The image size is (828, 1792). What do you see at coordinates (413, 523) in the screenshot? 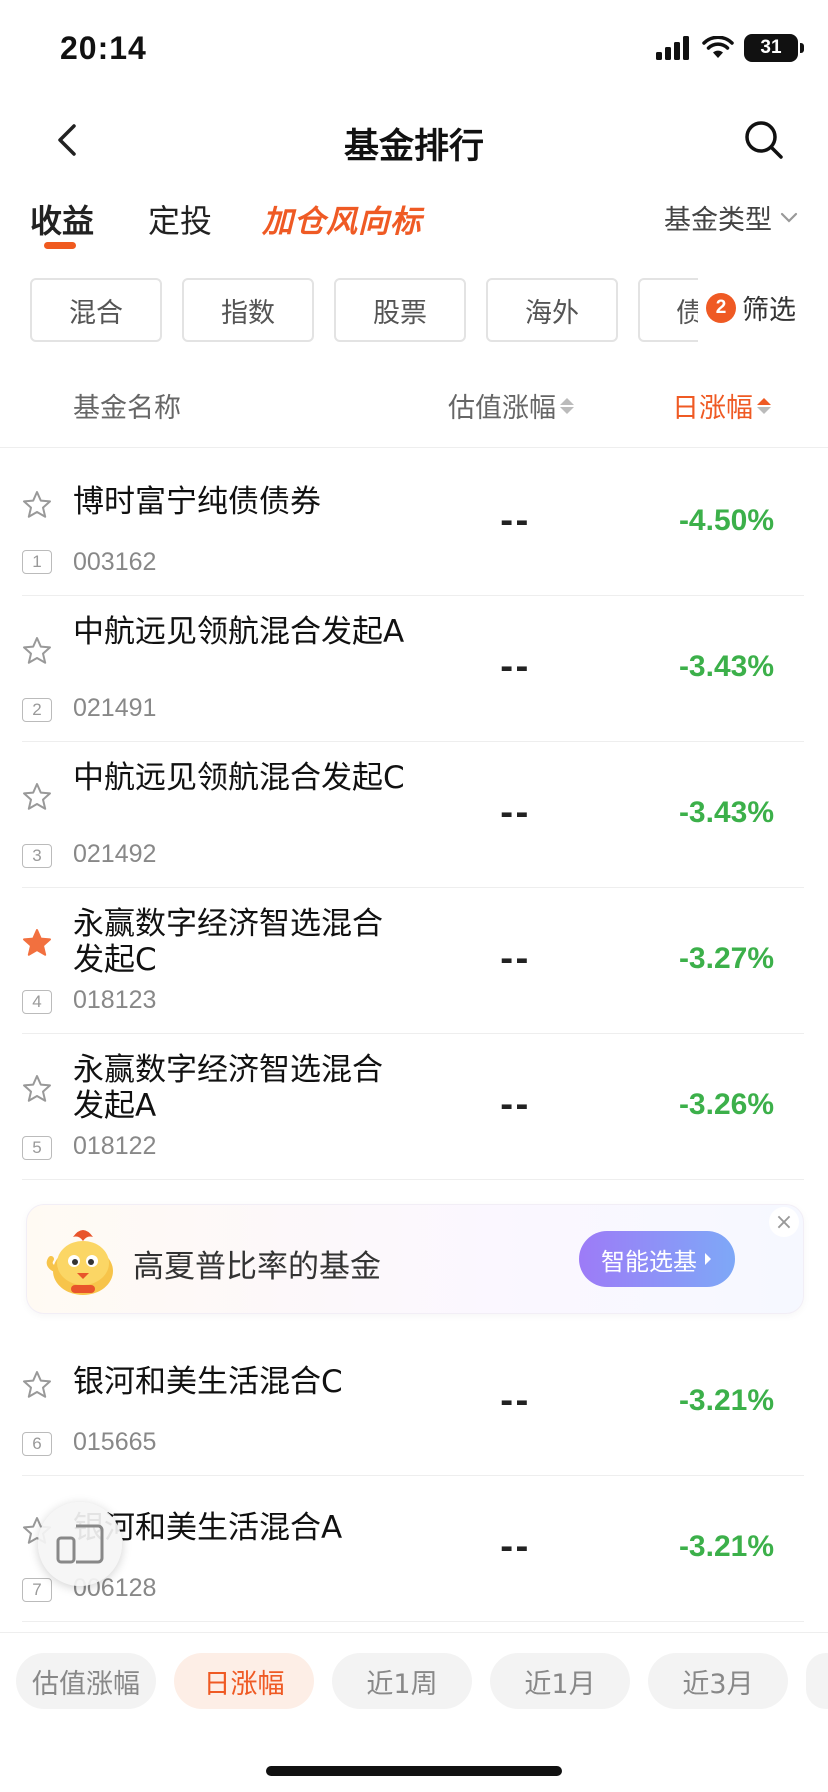
I see `fund-row: 1 博时富宁纯债债券 003162 -- -4.50%` at bounding box center [413, 523].